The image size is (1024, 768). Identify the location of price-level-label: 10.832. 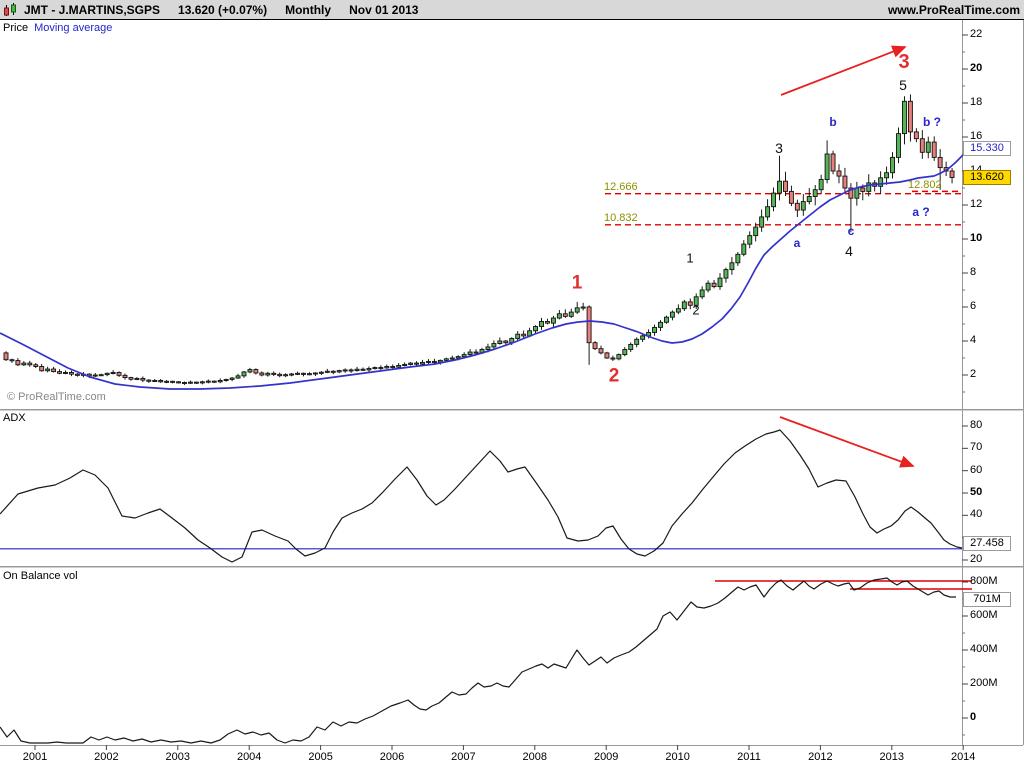
(621, 218).